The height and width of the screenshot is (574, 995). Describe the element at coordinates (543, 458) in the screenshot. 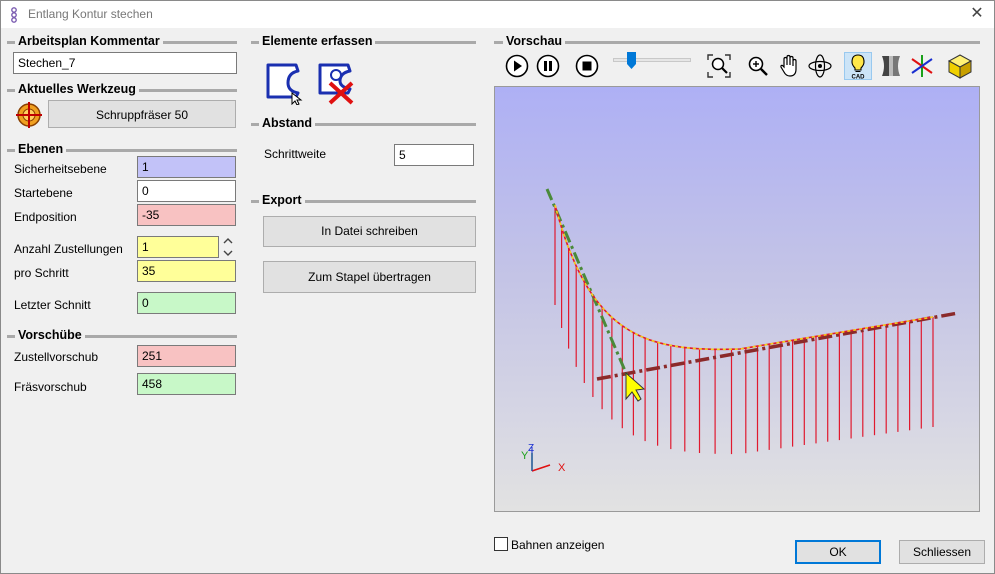

I see `axis-triad: X Y Z` at that location.